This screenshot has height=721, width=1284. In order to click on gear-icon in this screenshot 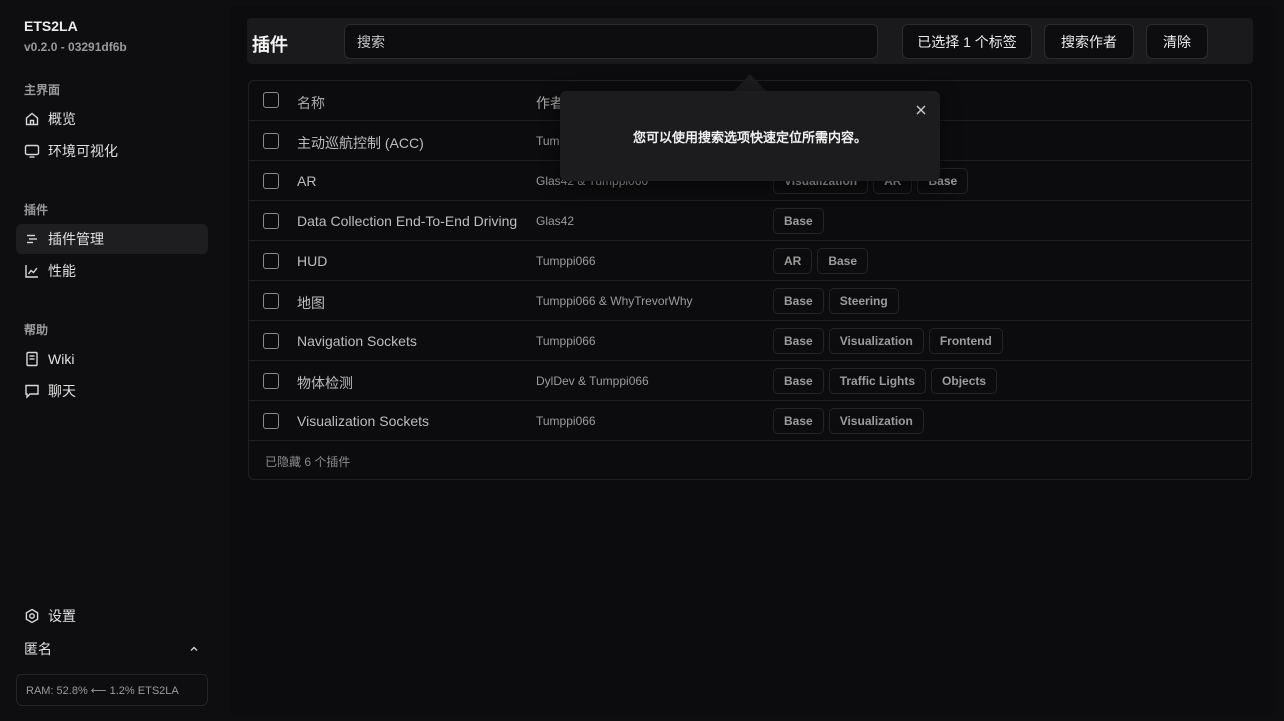, I will do `click(32, 616)`.